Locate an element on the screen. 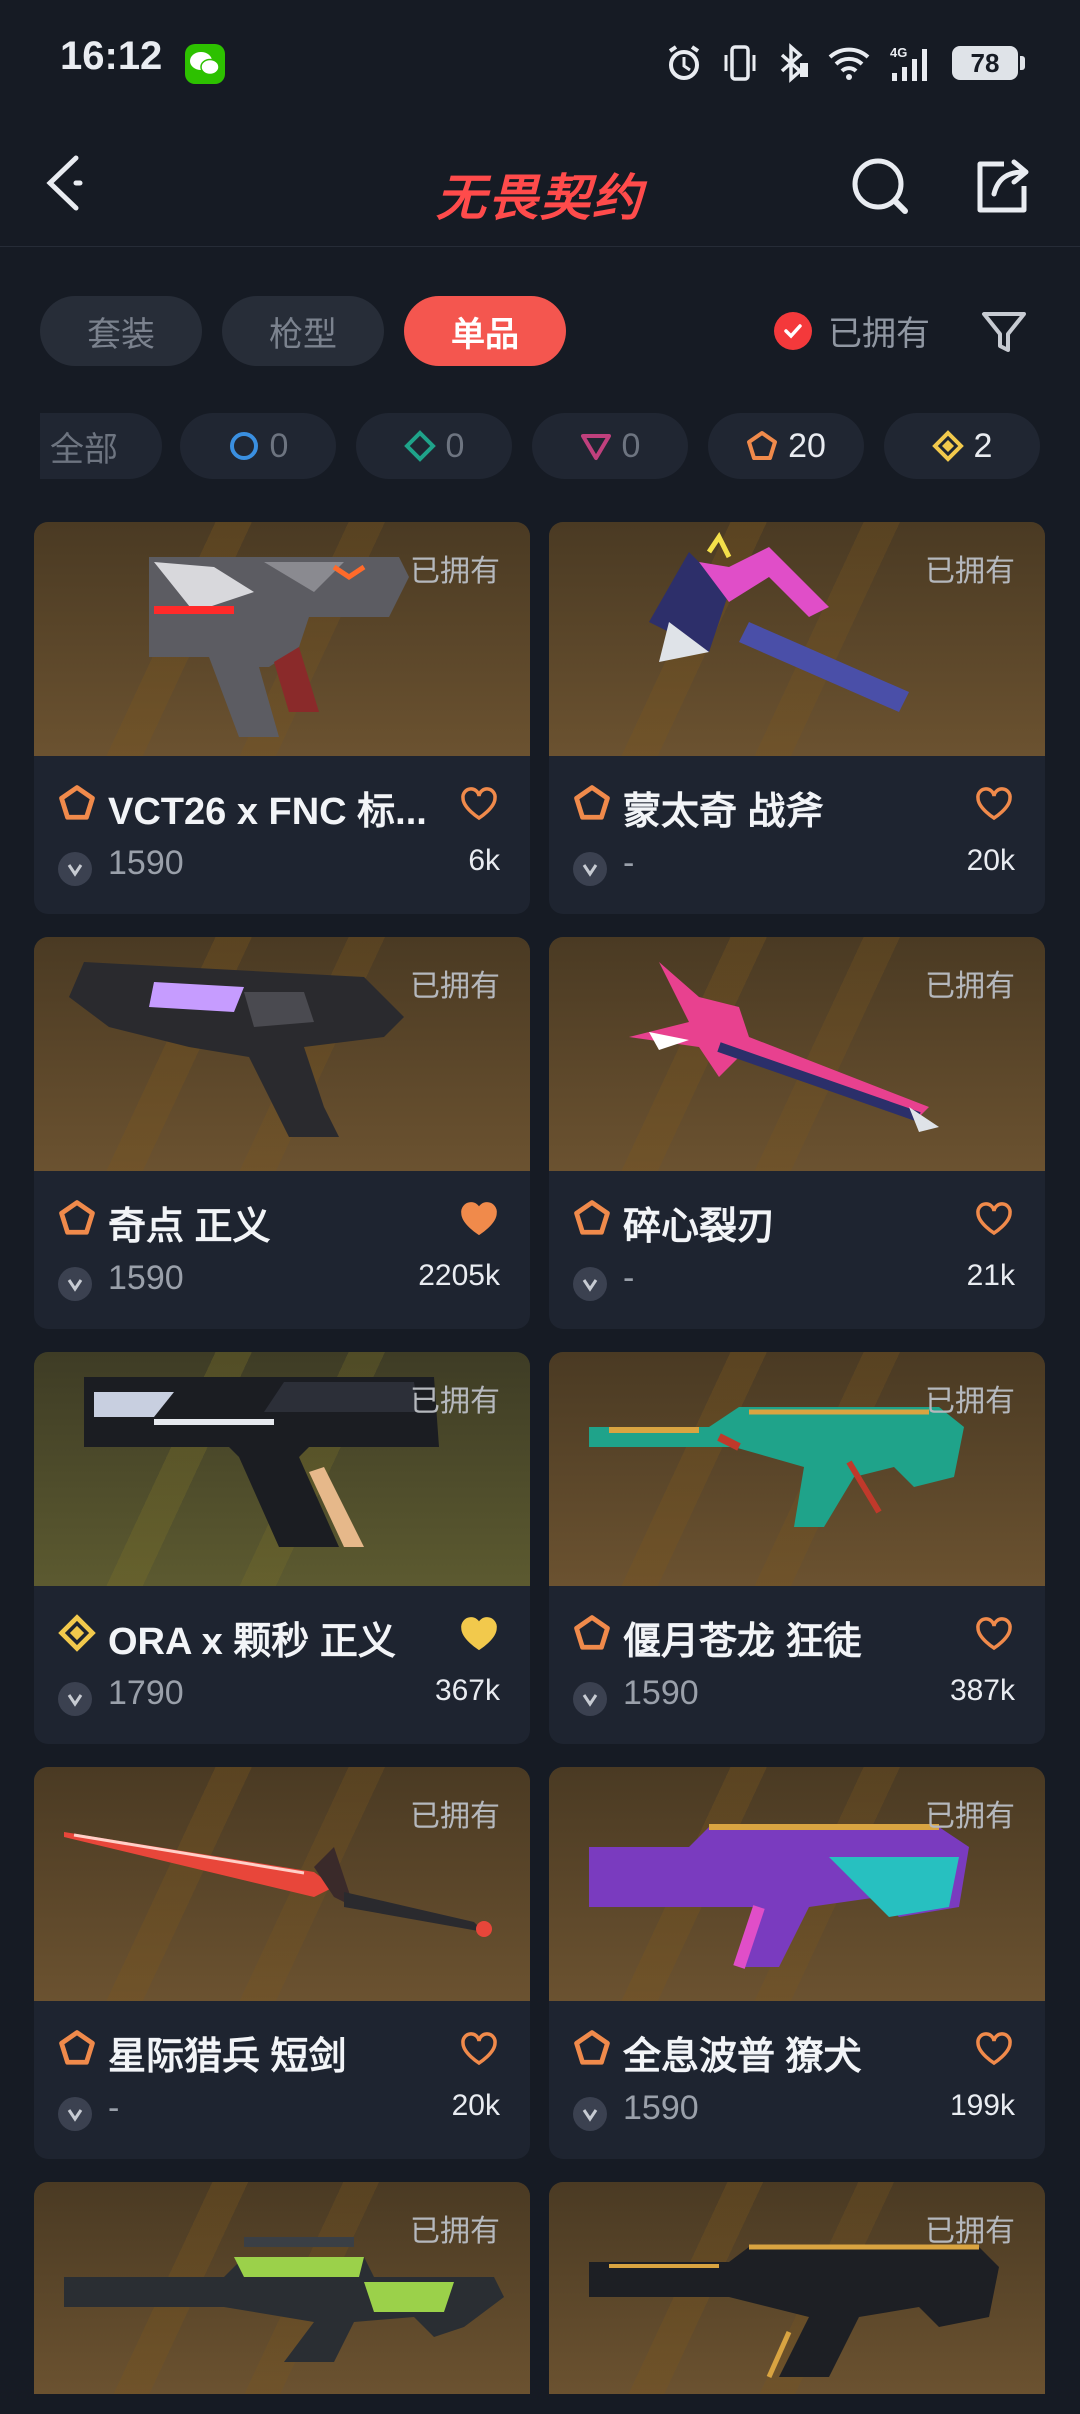 The image size is (1080, 2414). status-bar: 16:12 4G 78 is located at coordinates (540, 60).